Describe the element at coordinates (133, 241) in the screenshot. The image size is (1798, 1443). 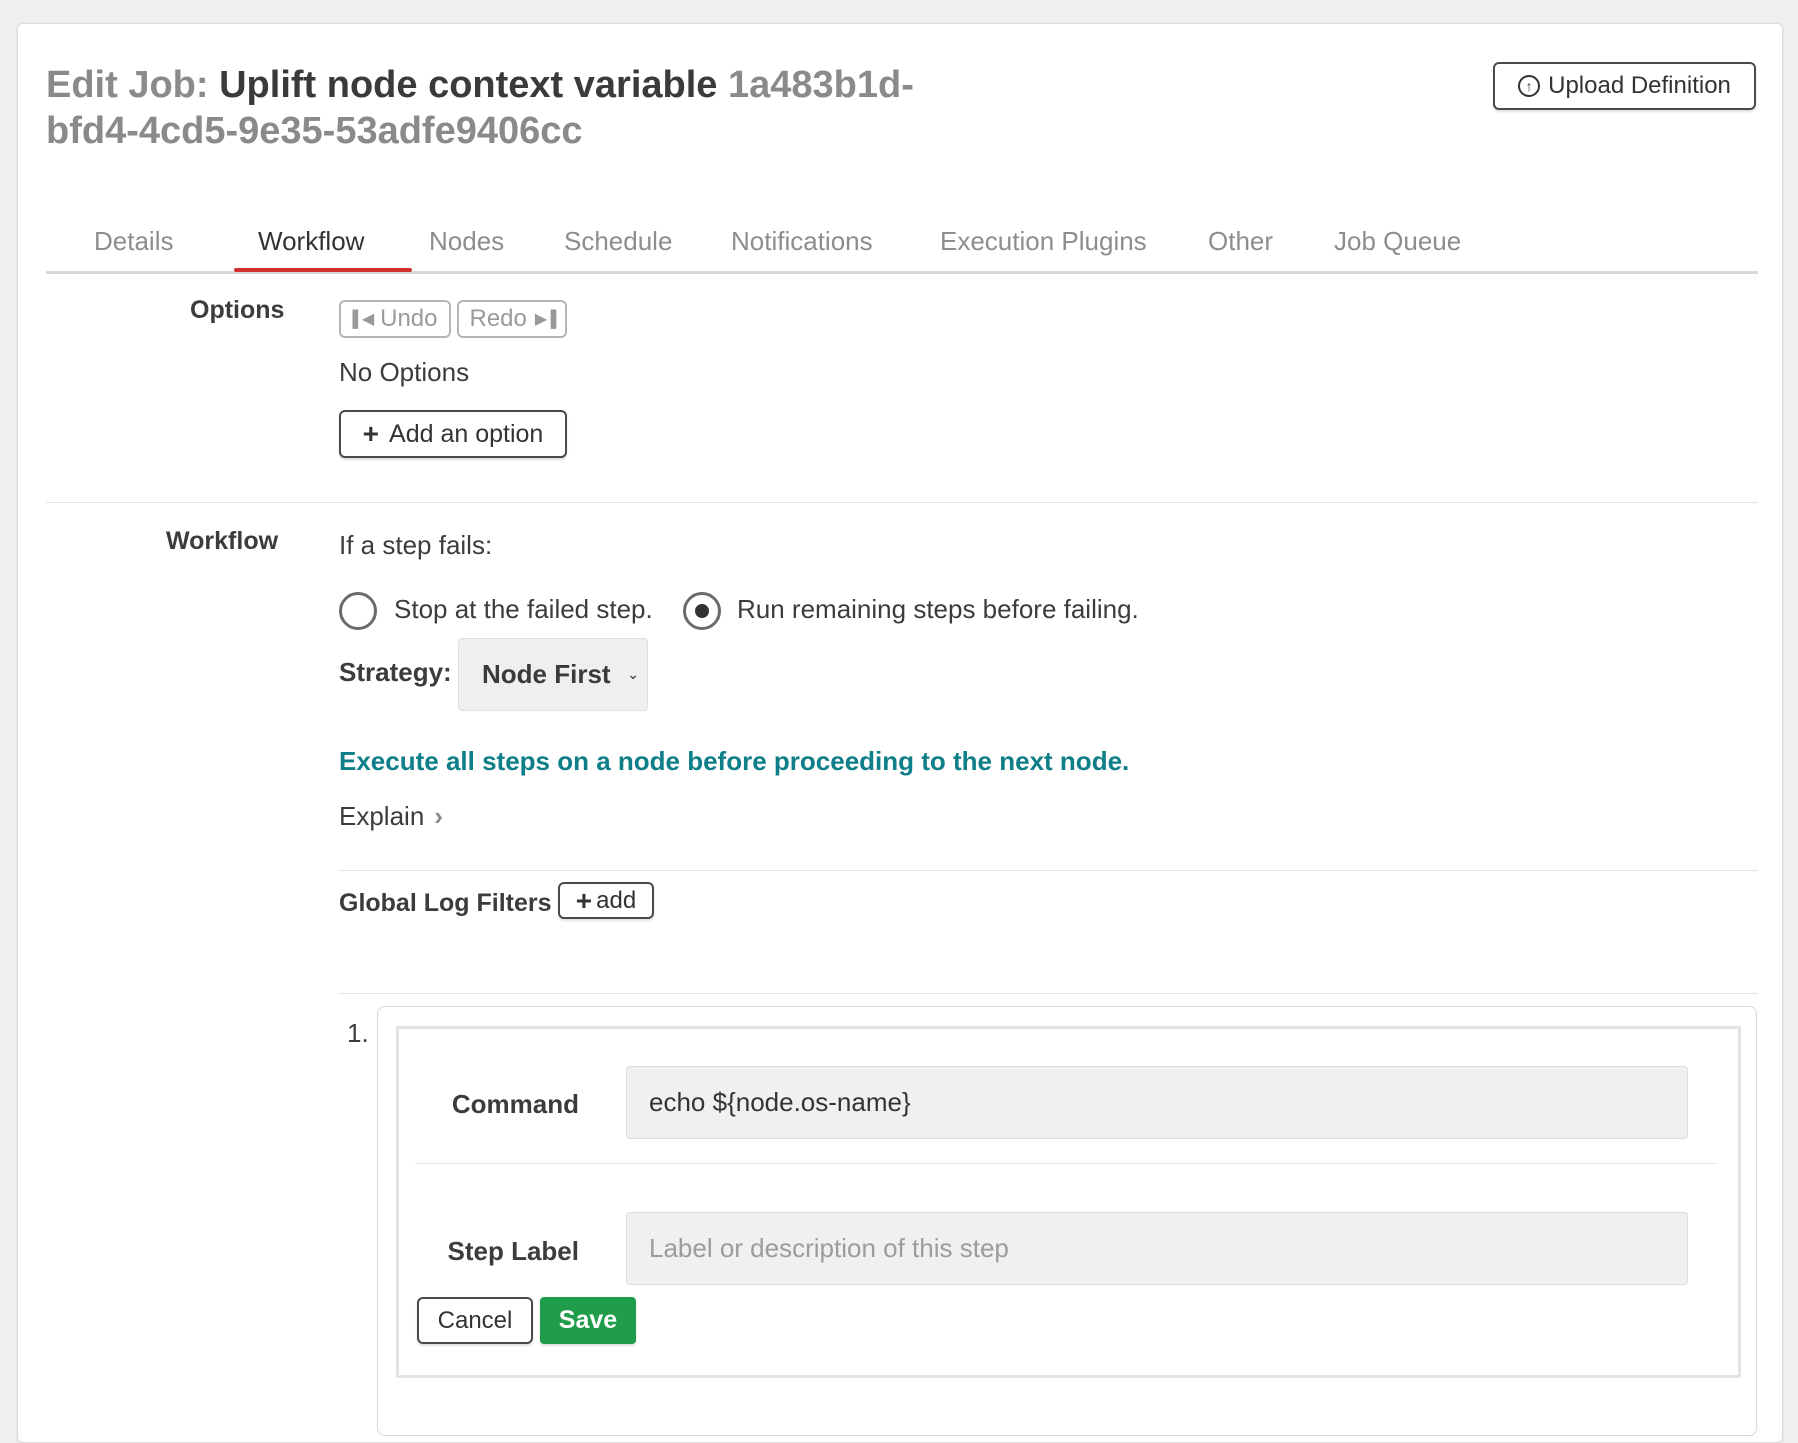
I see `tab-details: Details` at that location.